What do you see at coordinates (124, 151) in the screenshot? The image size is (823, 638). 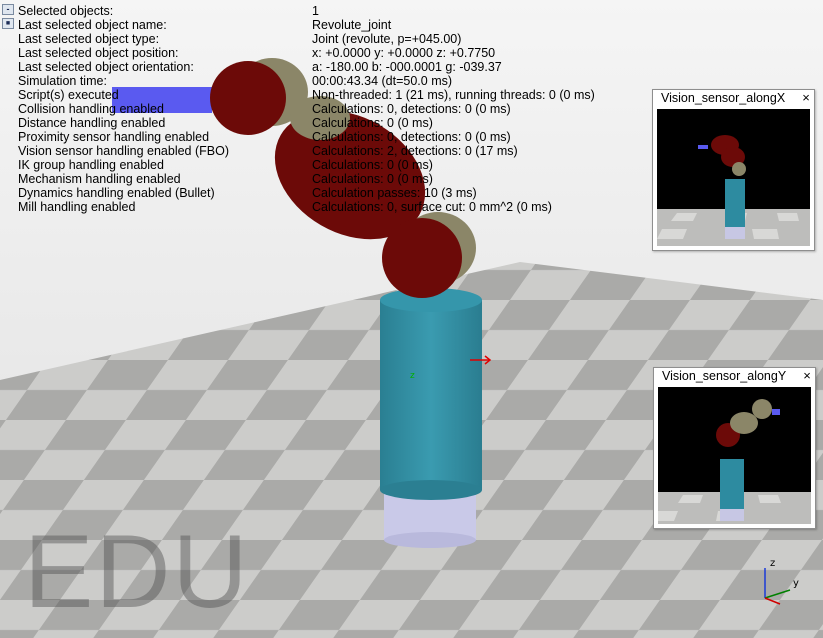 I see `info-label: Vision sensor handling enabled (FBO)` at bounding box center [124, 151].